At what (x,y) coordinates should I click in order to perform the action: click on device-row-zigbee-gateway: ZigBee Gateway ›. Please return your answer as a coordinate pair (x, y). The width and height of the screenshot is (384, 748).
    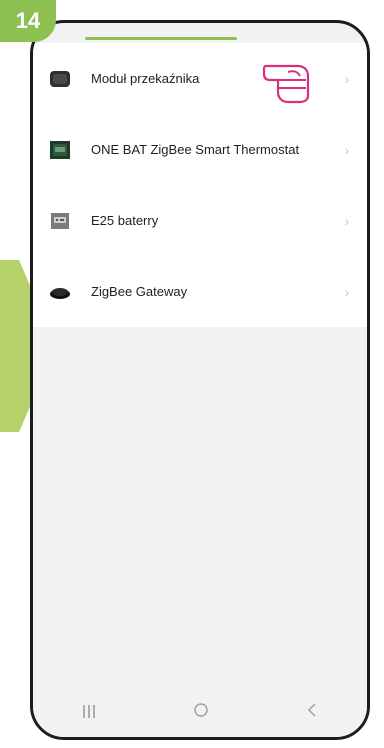
    Looking at the image, I should click on (200, 291).